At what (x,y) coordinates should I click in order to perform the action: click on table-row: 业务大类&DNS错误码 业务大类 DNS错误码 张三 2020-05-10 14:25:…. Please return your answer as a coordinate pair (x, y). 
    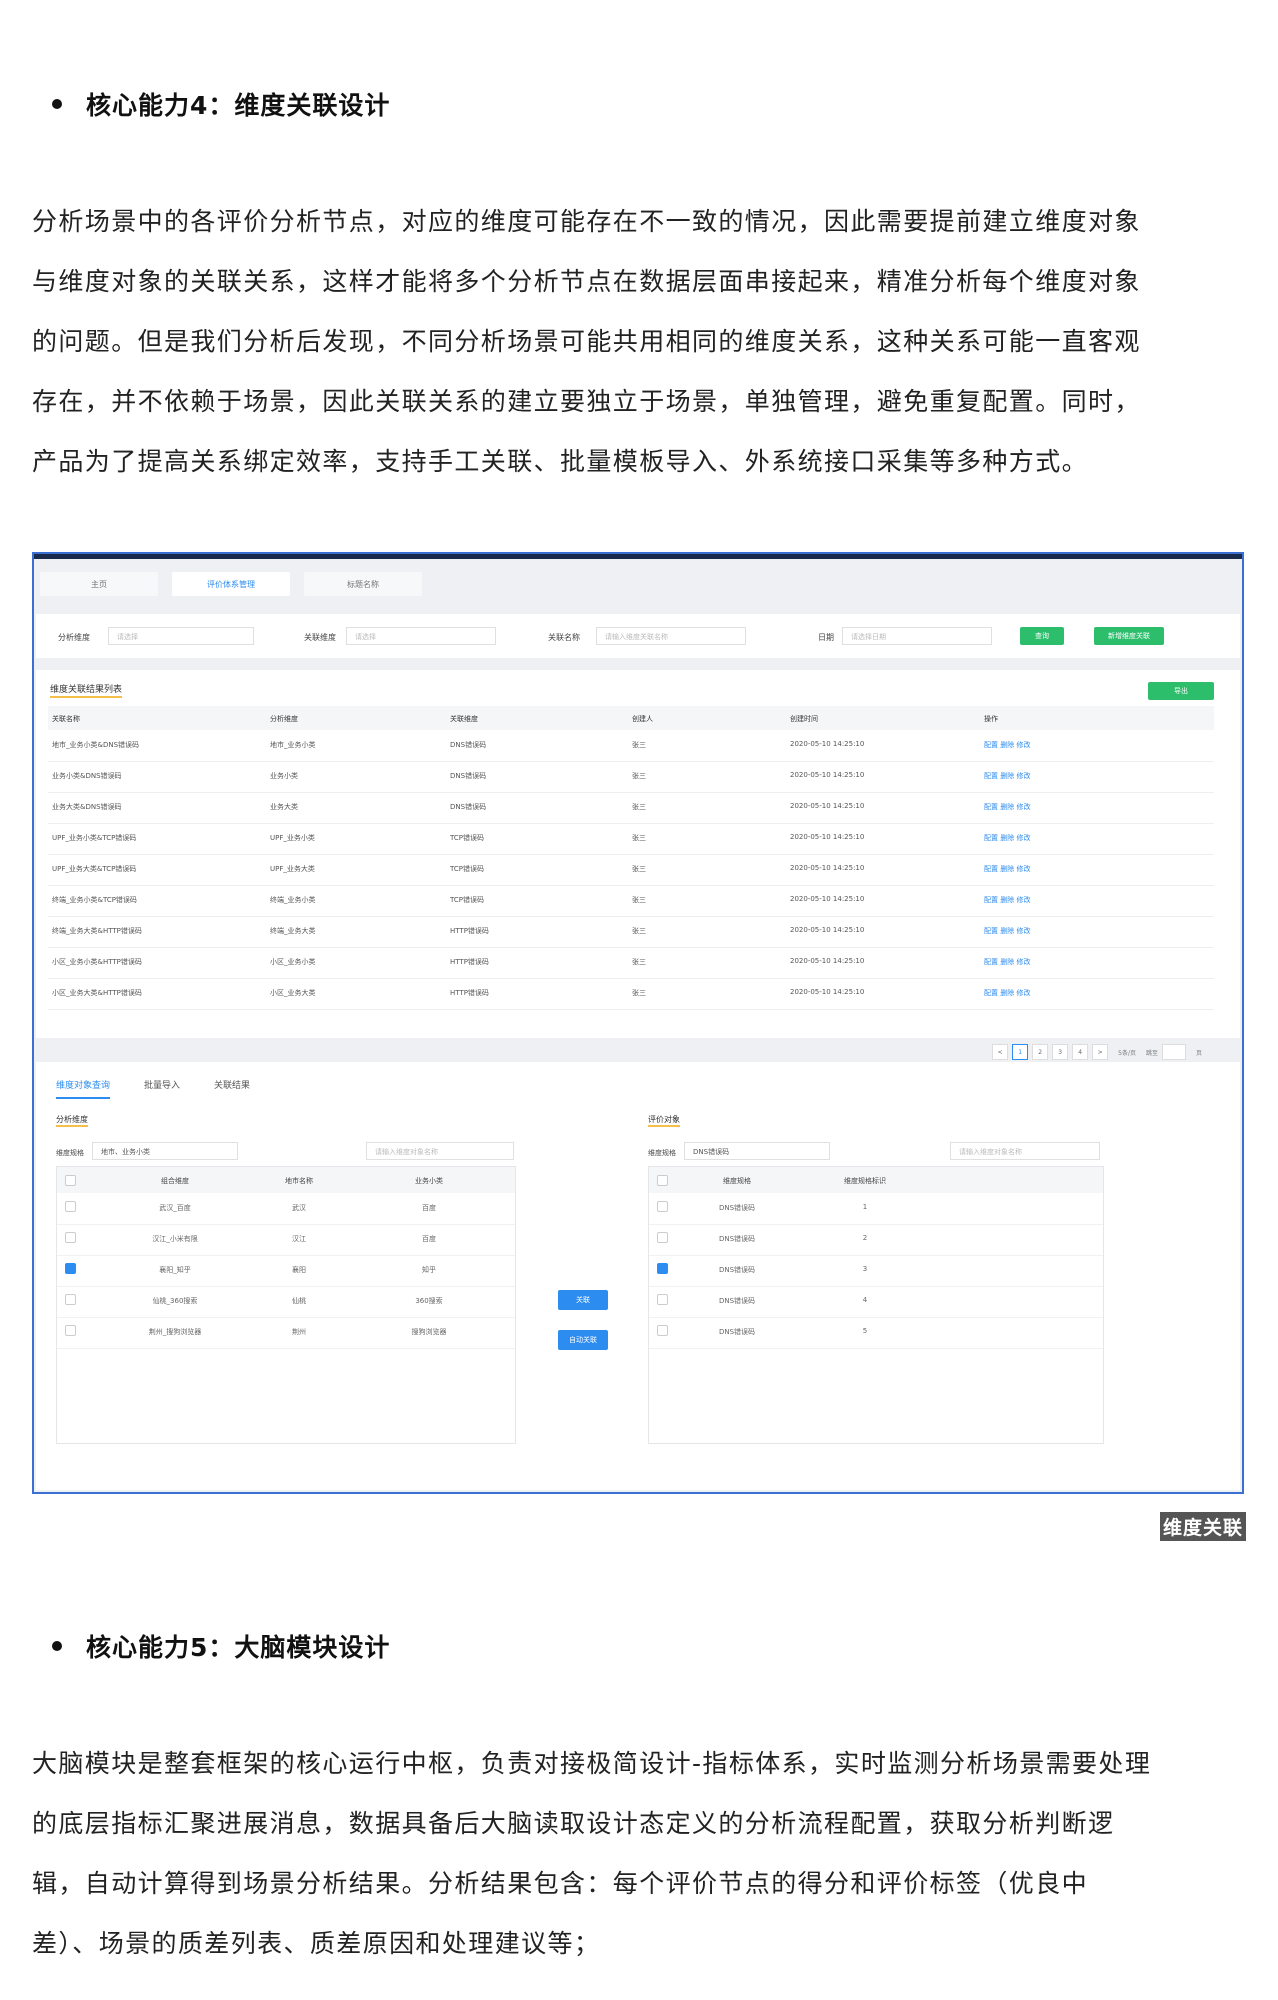
    Looking at the image, I should click on (631, 808).